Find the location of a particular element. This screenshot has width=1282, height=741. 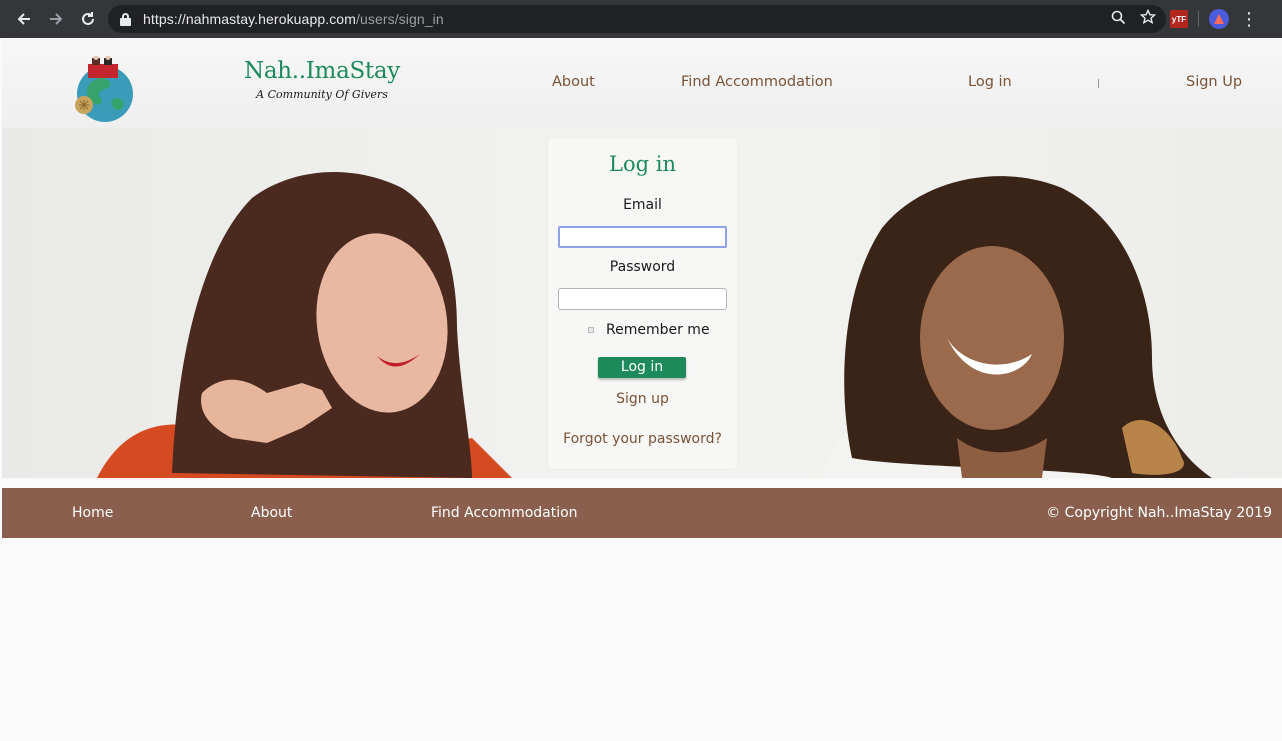

email-label: Email is located at coordinates (642, 205).